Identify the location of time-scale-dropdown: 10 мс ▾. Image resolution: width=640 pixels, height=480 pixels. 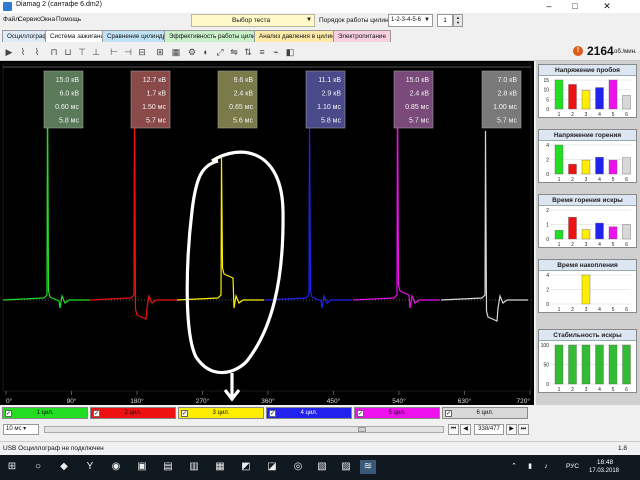
(21, 429).